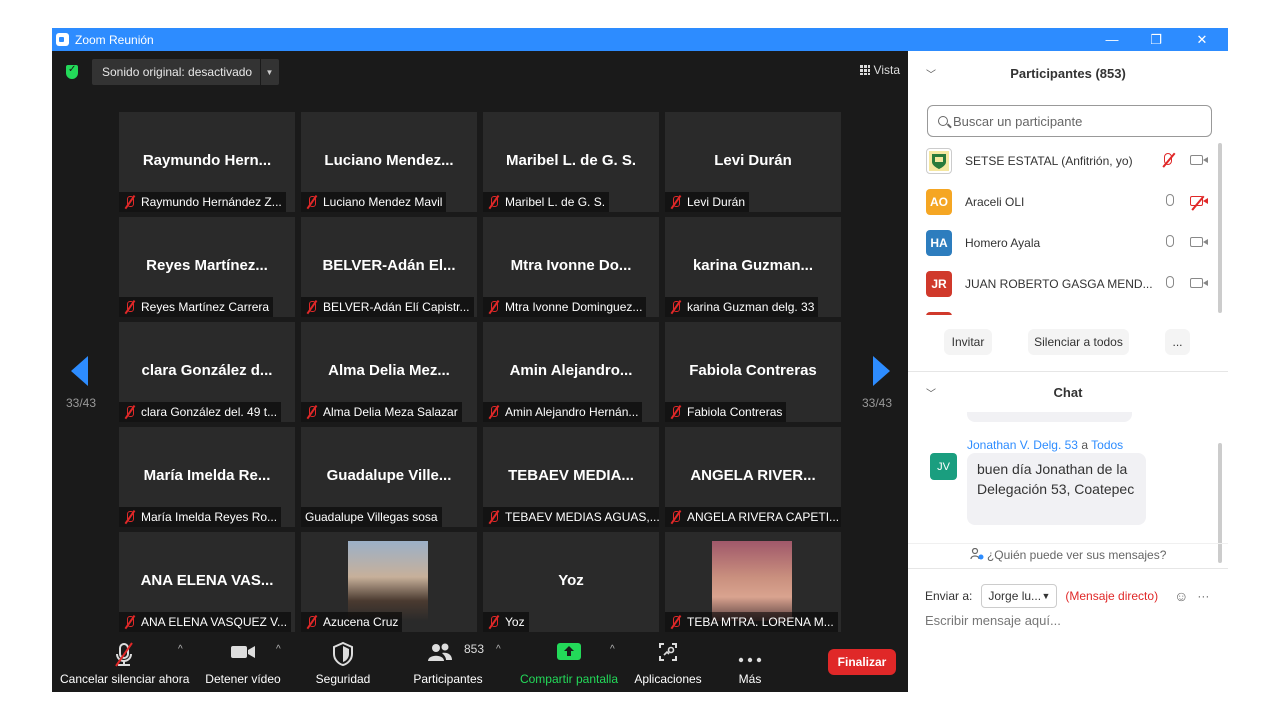  I want to click on unmute-button: Cancelar silenciar ahora, so click(124, 663).